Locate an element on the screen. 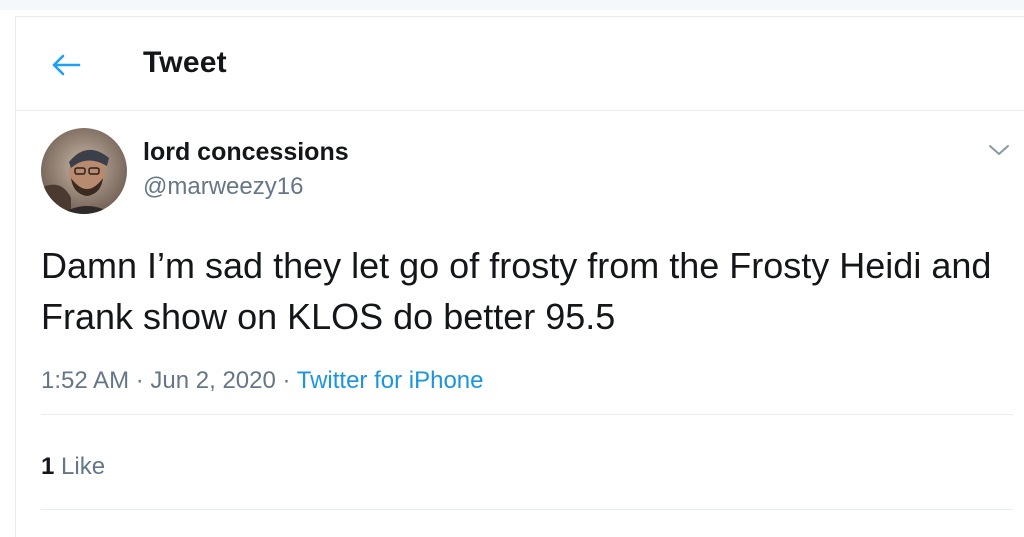 The width and height of the screenshot is (1024, 537). tweet-menu-button is located at coordinates (999, 150).